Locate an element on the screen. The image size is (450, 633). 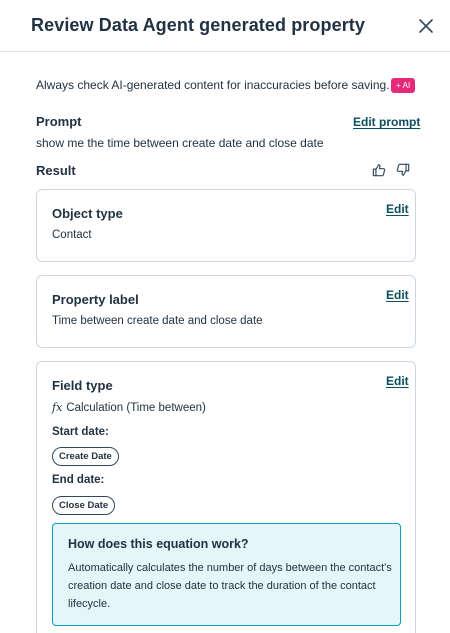
end-date-chip: Close Date is located at coordinates (84, 505).